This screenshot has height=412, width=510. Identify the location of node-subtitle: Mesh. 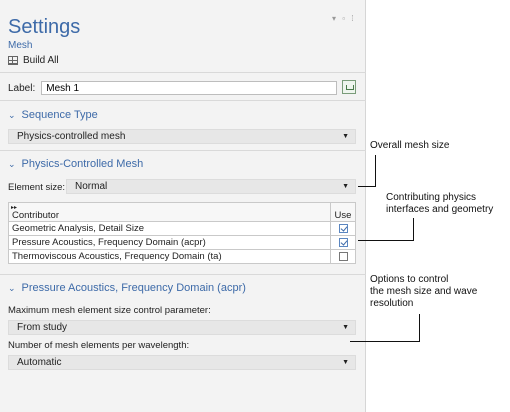
(20, 45).